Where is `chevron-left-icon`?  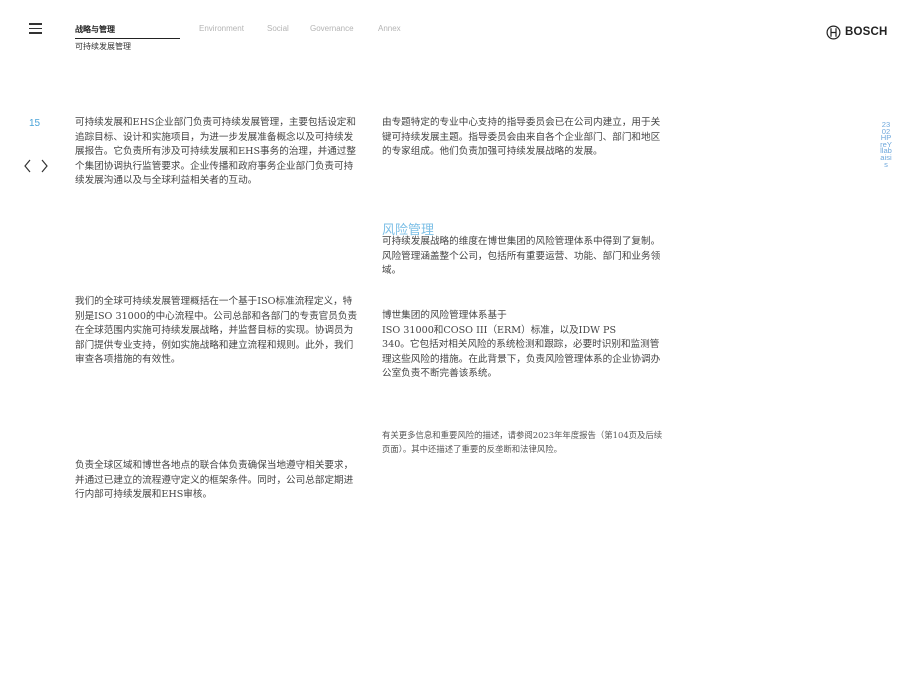 chevron-left-icon is located at coordinates (28, 166).